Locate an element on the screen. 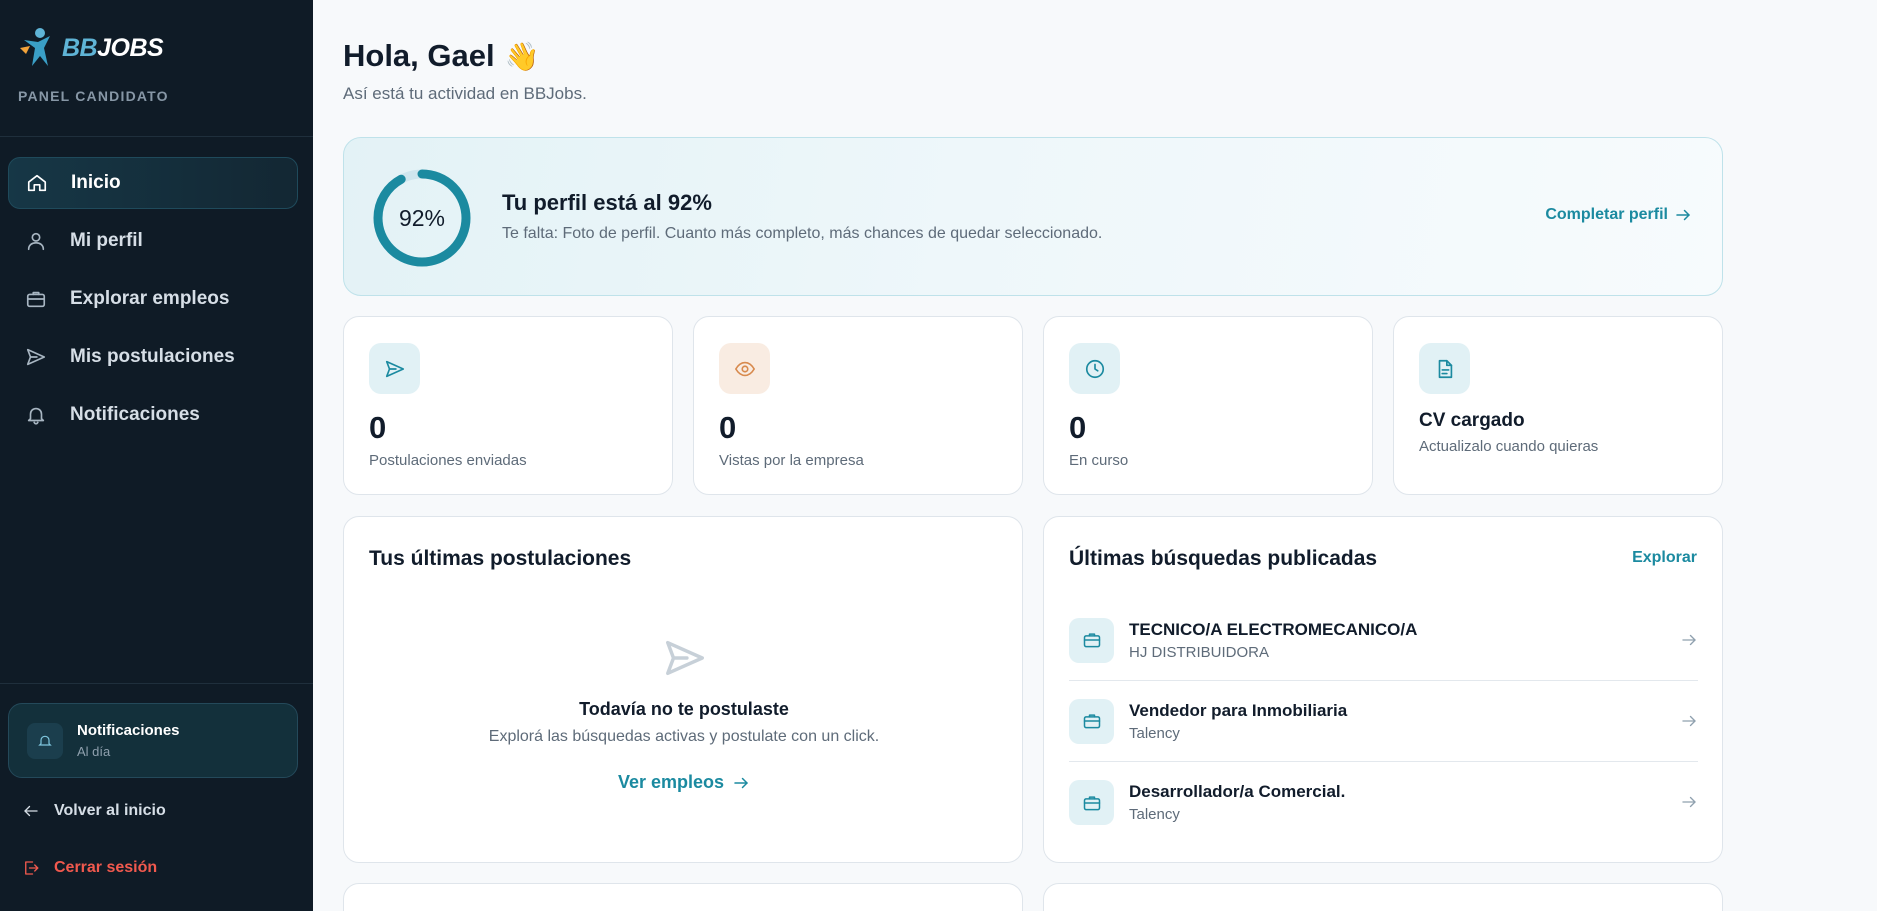 Image resolution: width=1877 pixels, height=911 pixels. sidebar-item-label: Notificaciones is located at coordinates (135, 414).